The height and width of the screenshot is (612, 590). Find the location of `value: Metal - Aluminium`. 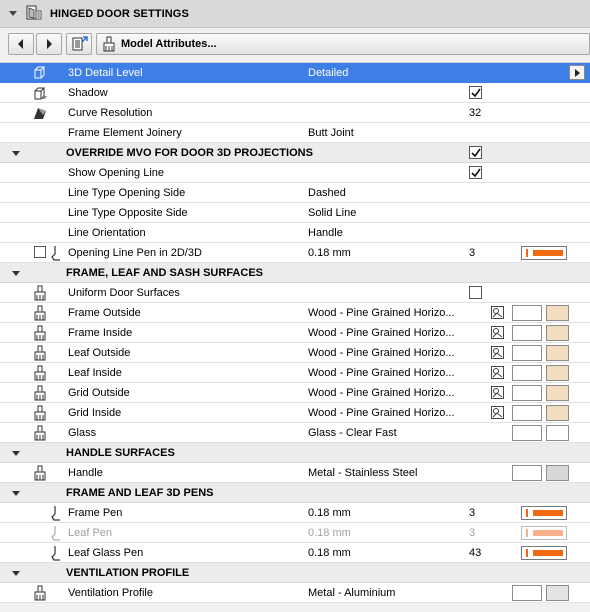

value: Metal - Aluminium is located at coordinates (351, 593).